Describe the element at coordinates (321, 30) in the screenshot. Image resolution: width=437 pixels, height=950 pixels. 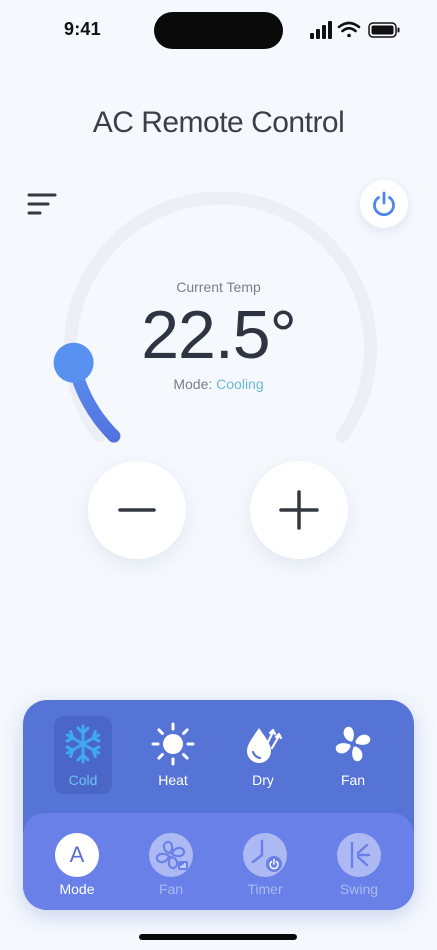
I see `signal-icon` at that location.